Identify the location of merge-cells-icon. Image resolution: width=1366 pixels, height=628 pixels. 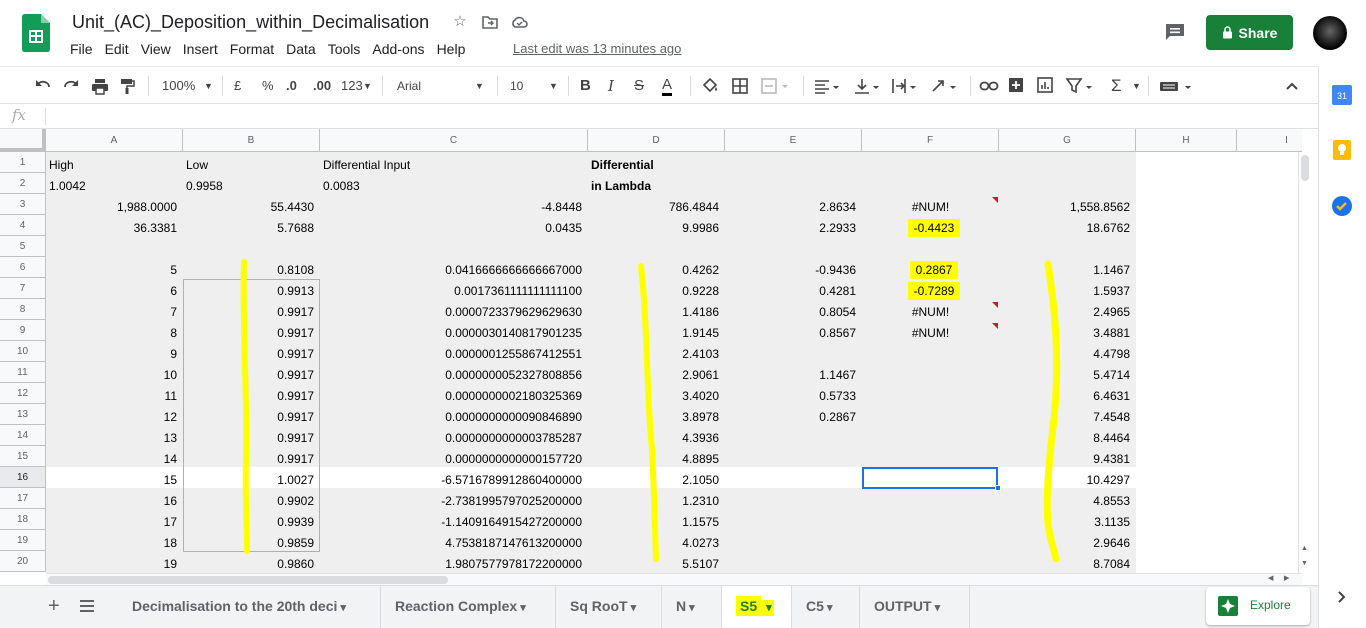
(775, 86).